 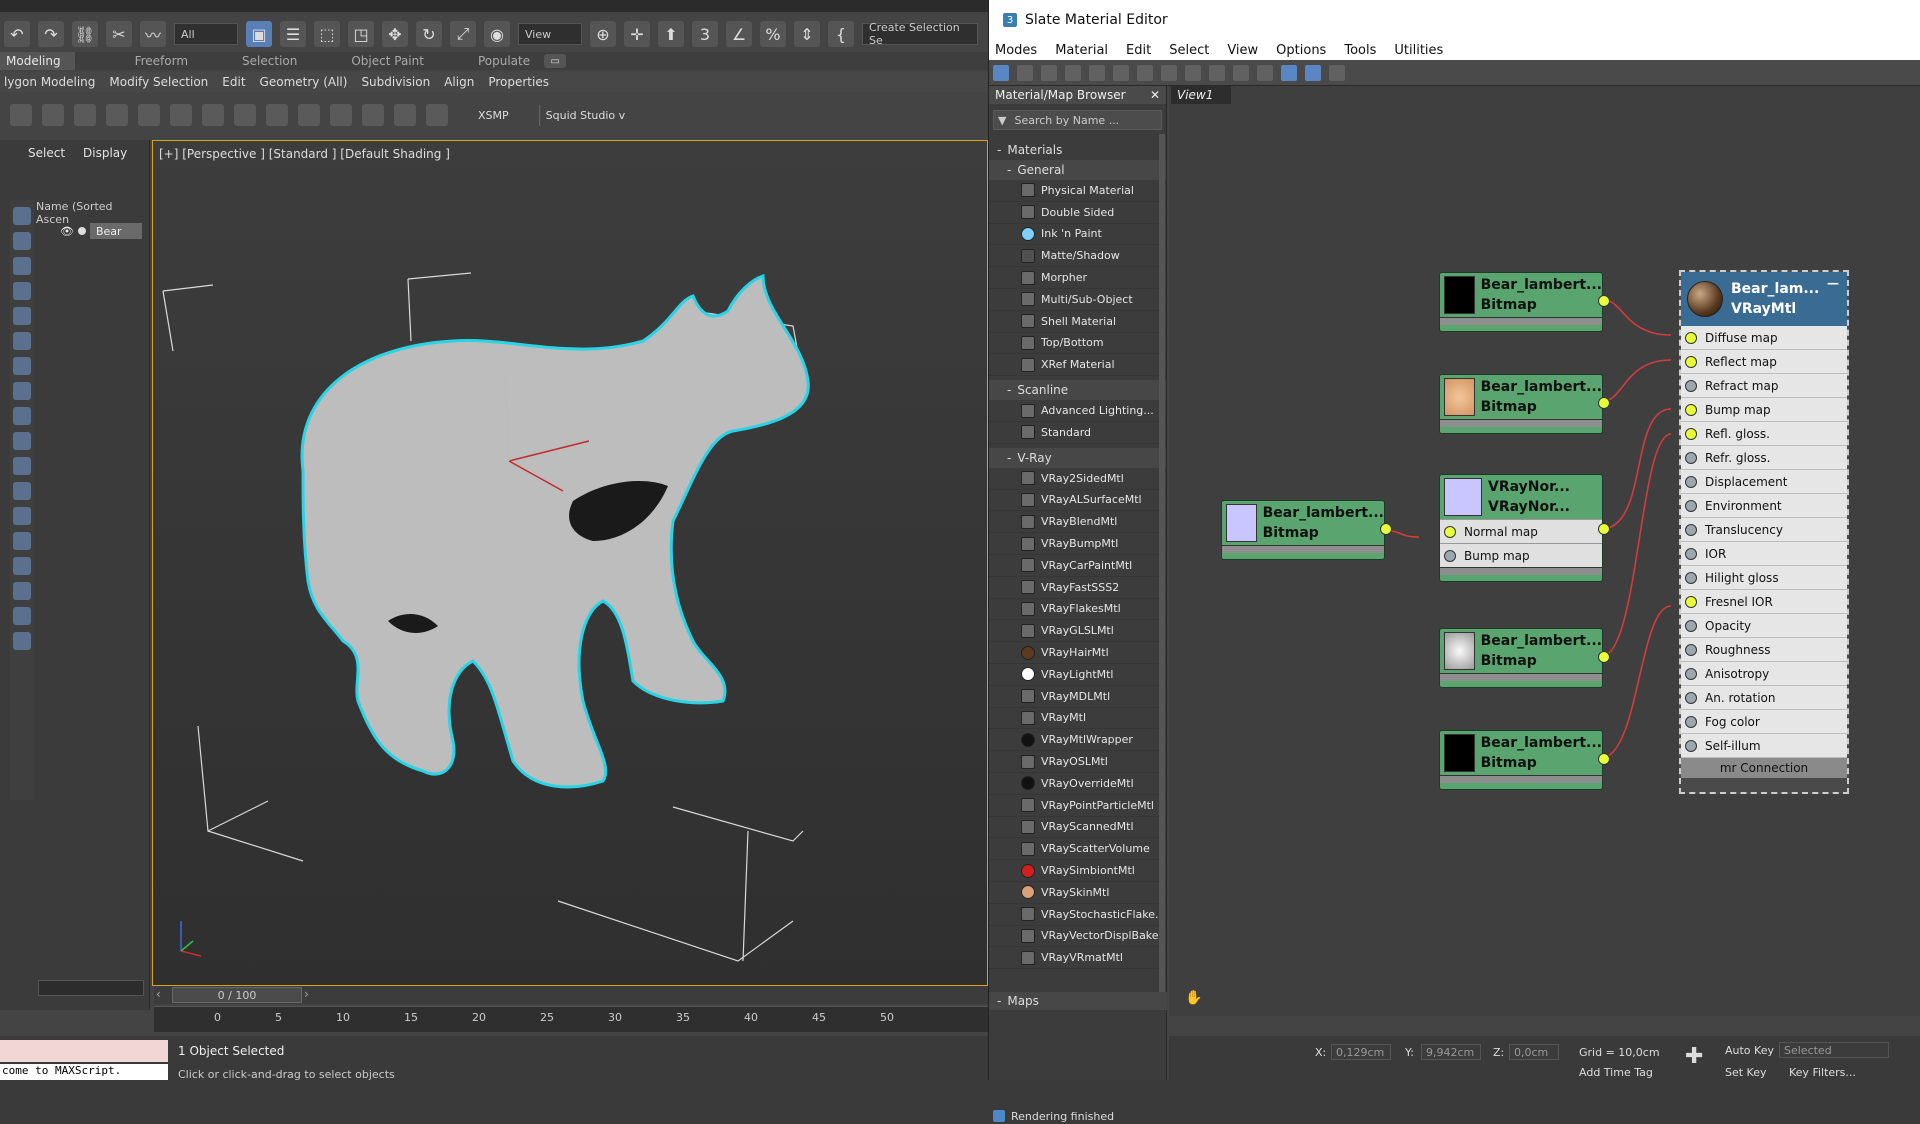 What do you see at coordinates (571, 1019) in the screenshot?
I see `track-bar: 0 5 10 15 20 25 30 35 40 45 50` at bounding box center [571, 1019].